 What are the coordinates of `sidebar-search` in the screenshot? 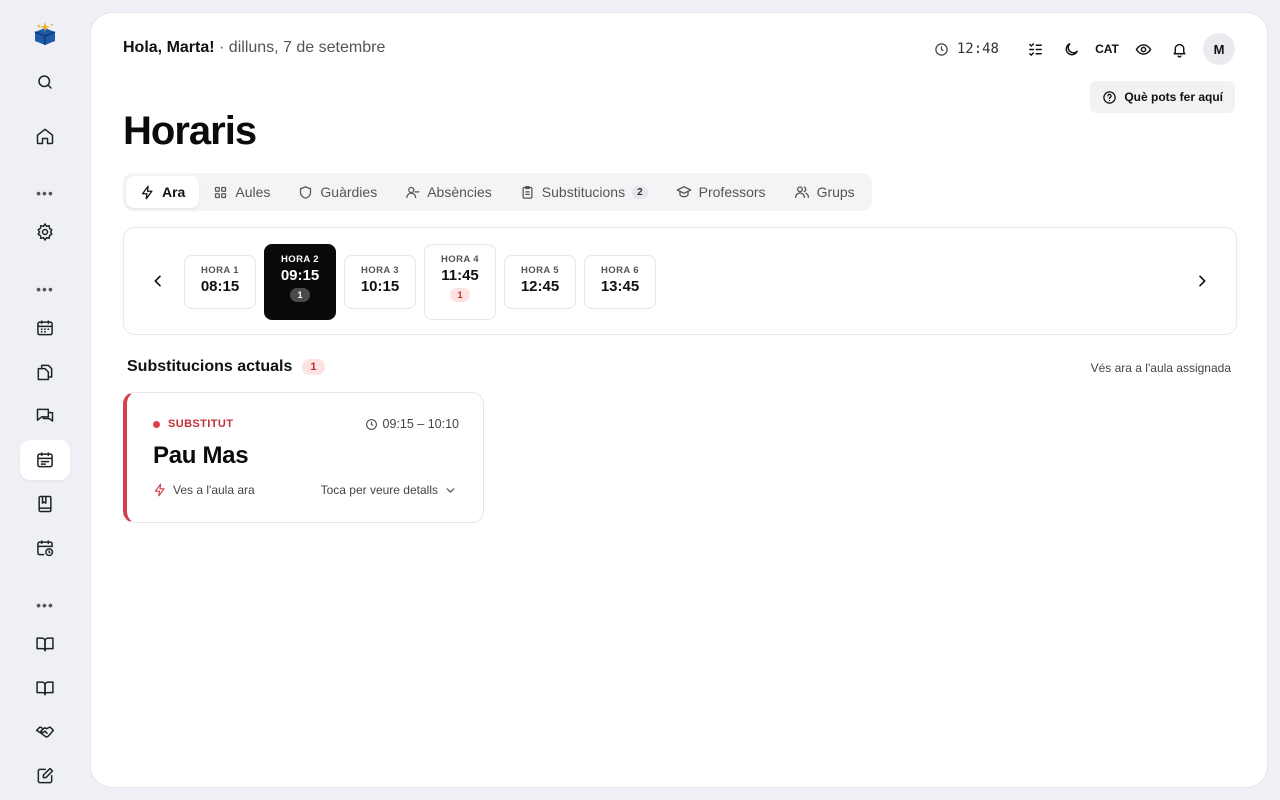 It's located at (45, 82).